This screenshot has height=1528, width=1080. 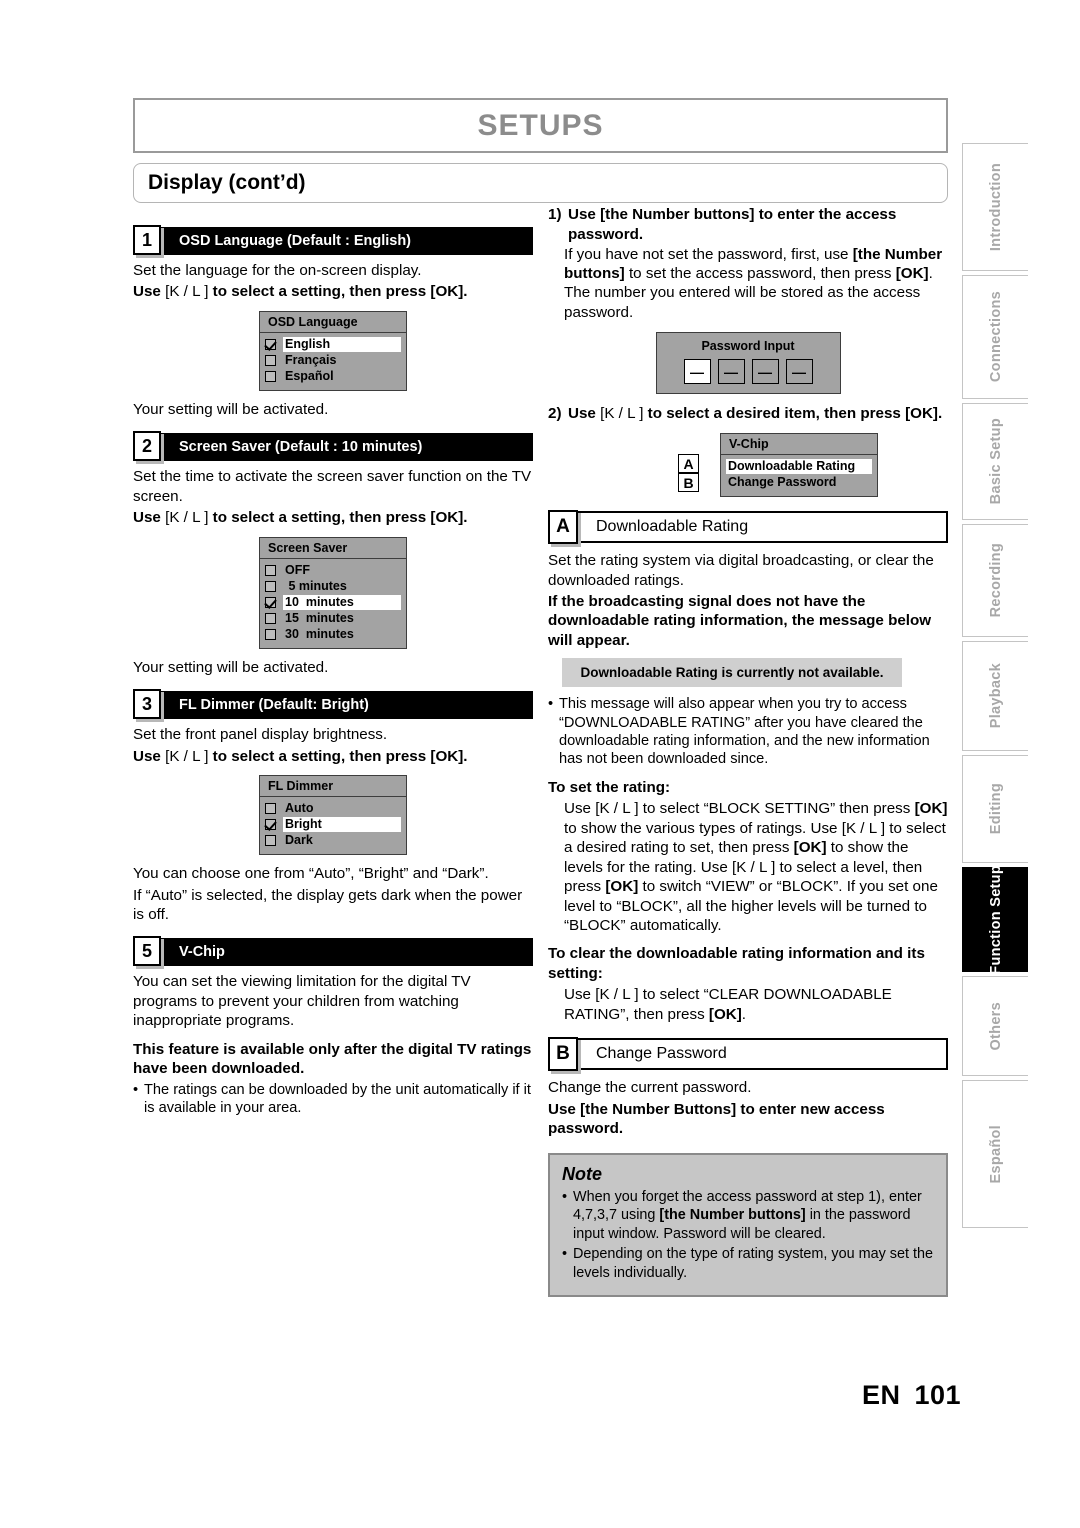 I want to click on osd-row-change-password: Change Password, so click(x=799, y=482).